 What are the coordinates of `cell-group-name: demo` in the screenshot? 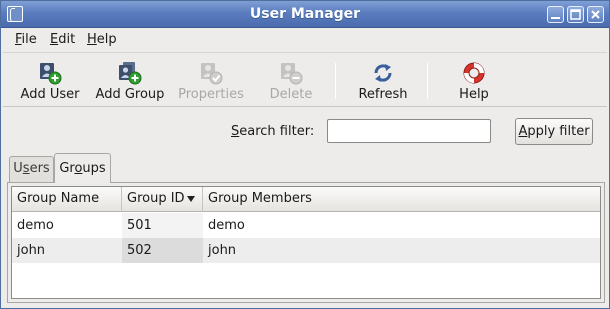 It's located at (35, 225).